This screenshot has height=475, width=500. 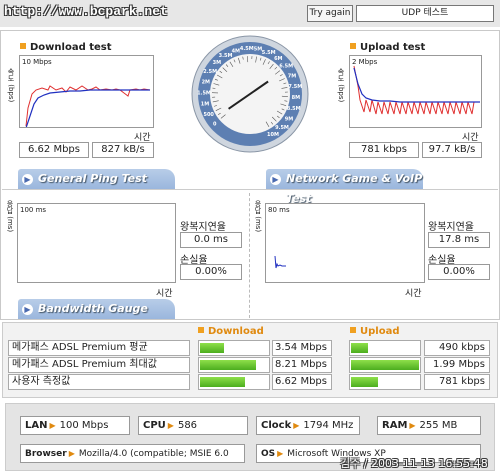 I want to click on game-icon: ▶, so click(x=275, y=179).